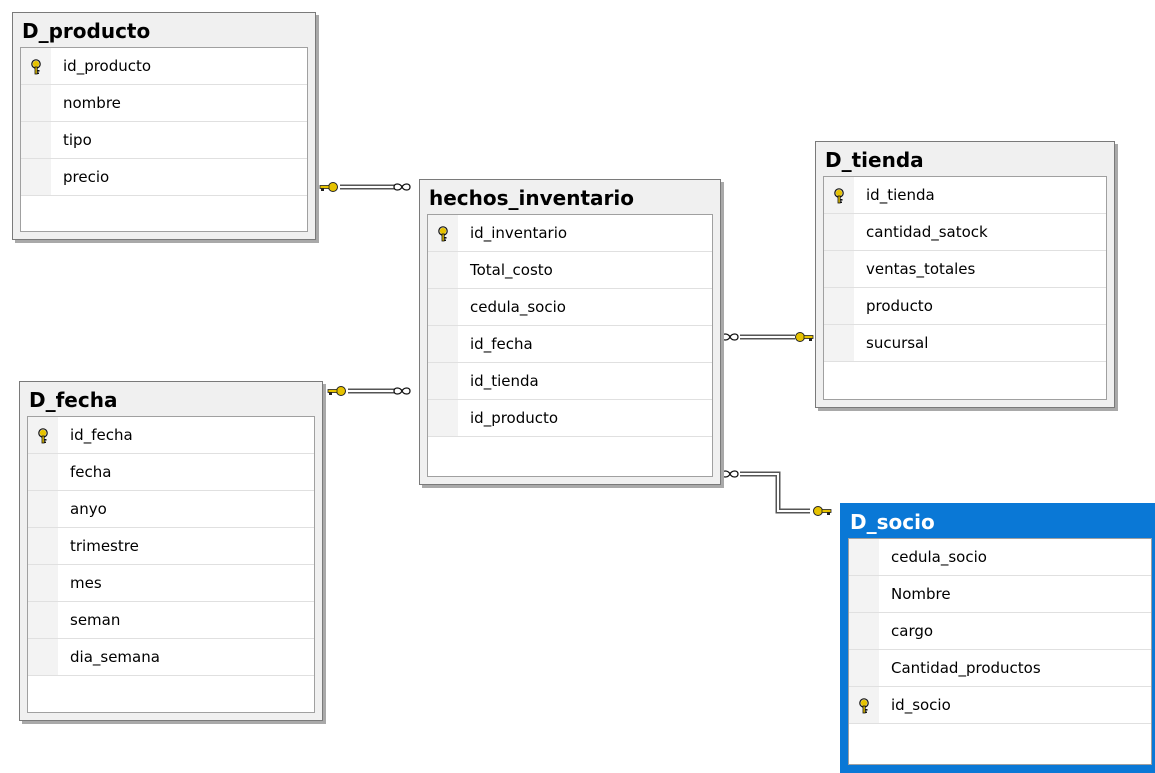 The image size is (1155, 773). I want to click on column-name: mes, so click(86, 583).